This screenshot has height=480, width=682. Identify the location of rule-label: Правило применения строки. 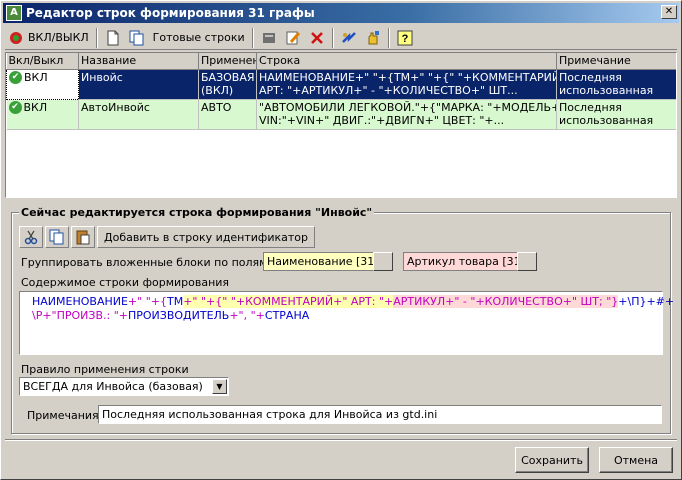
(105, 369).